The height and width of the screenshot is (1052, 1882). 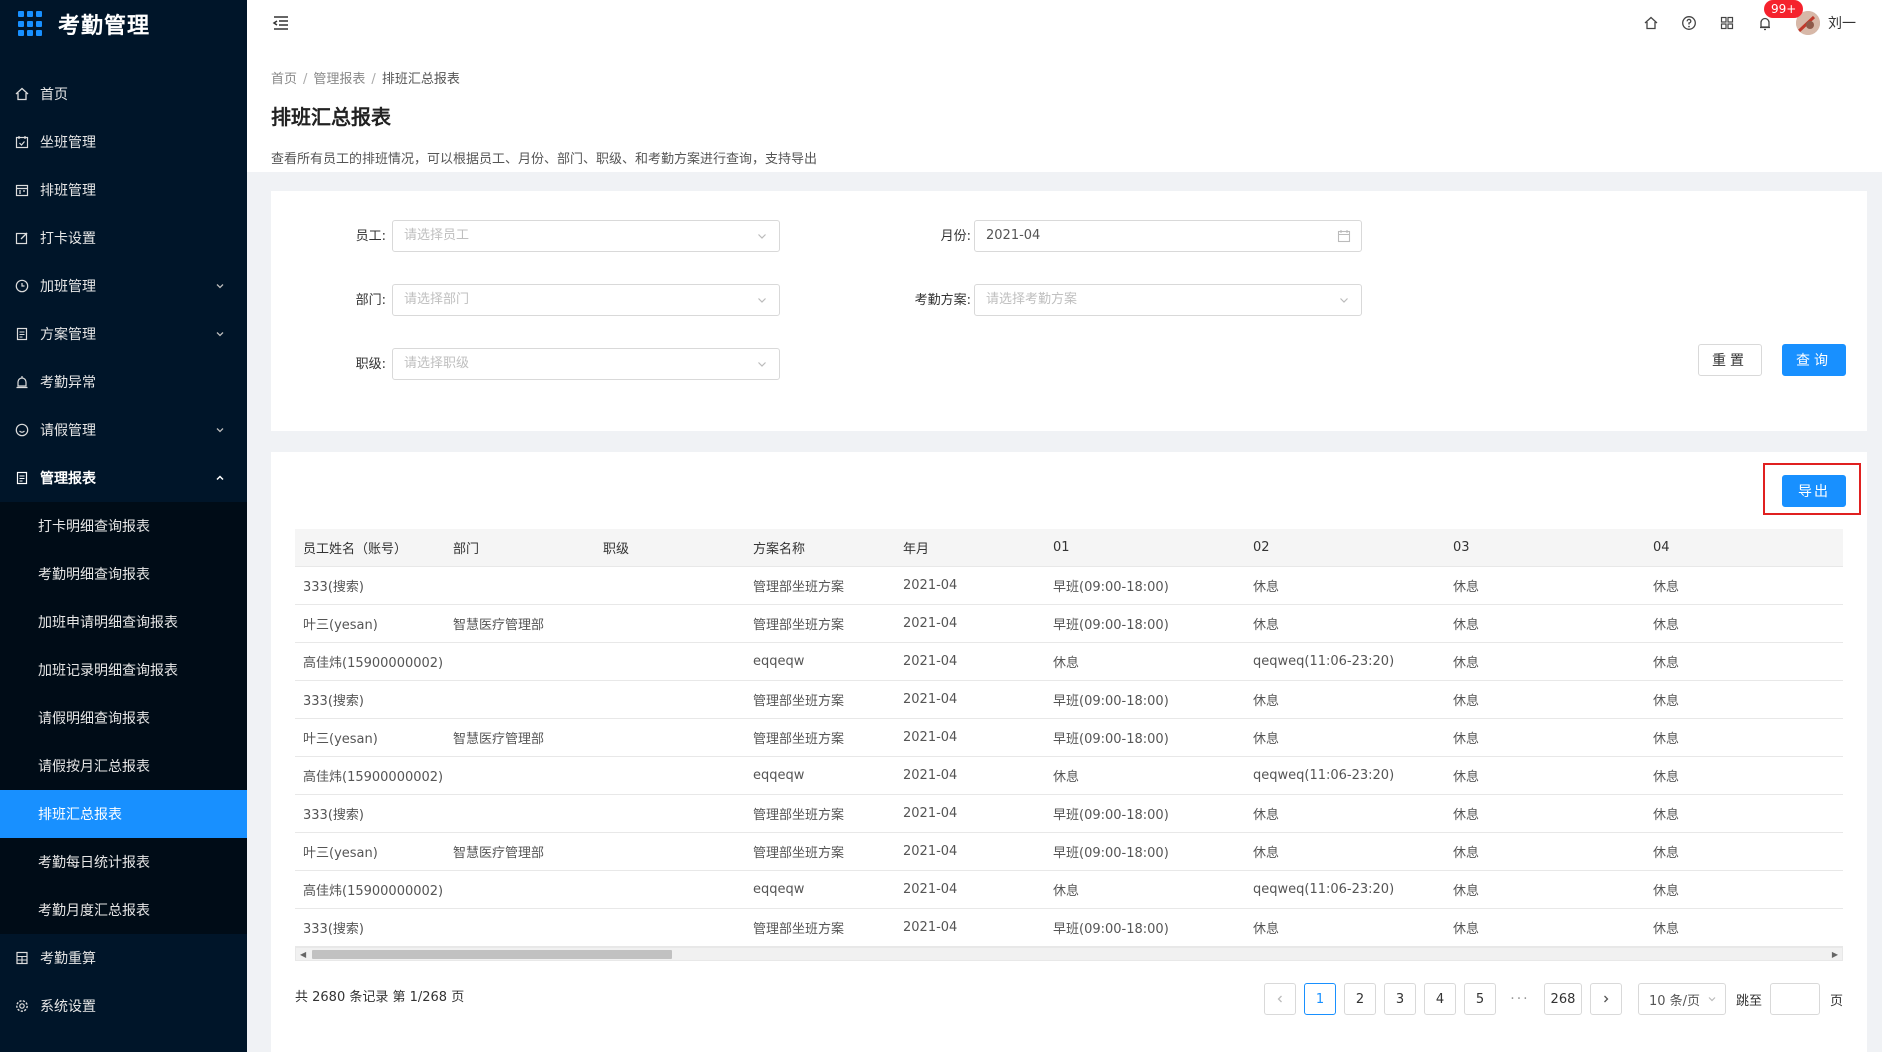 What do you see at coordinates (123, 526) in the screenshot?
I see `sidebar-subitem-clock-detail: 打卡明细查询报表` at bounding box center [123, 526].